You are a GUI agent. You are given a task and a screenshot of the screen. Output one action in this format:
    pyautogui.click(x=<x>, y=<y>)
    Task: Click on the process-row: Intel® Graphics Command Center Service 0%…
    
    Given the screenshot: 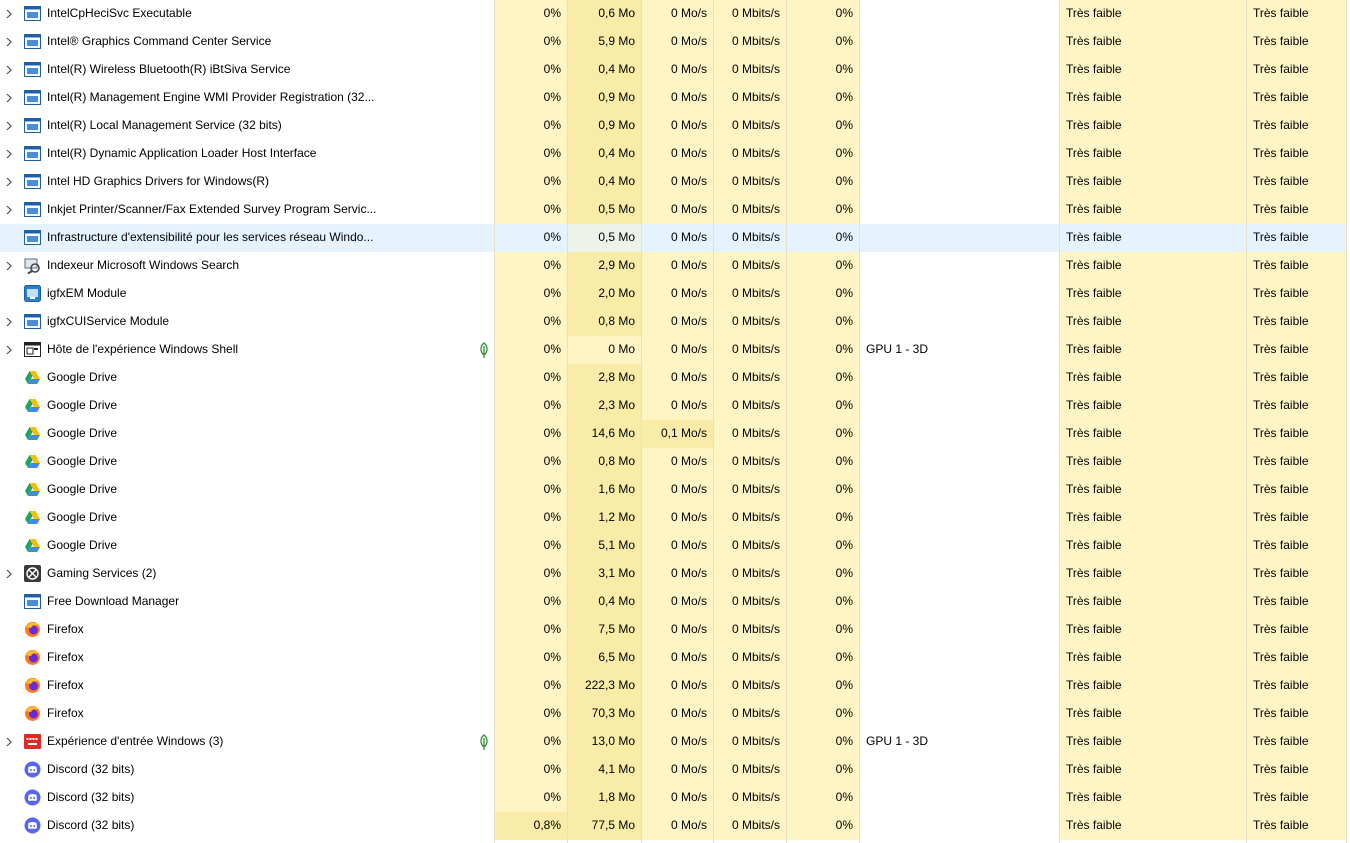 What is the action you would take?
    pyautogui.click(x=675, y=42)
    